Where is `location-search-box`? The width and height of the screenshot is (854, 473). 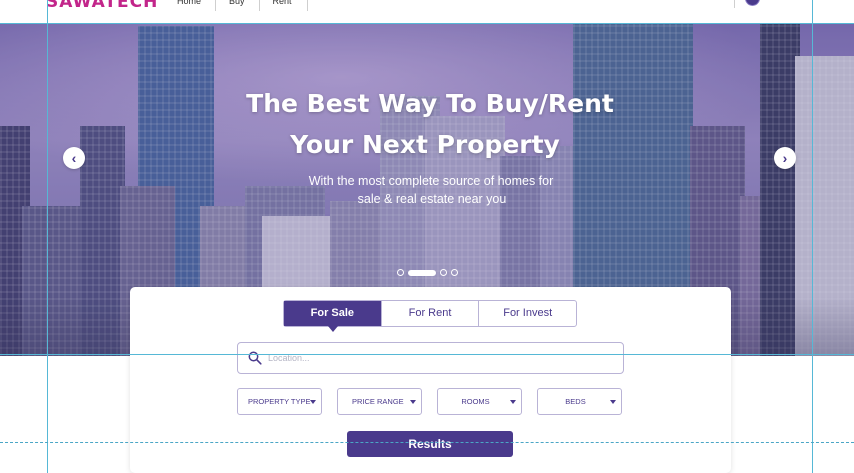 location-search-box is located at coordinates (430, 358).